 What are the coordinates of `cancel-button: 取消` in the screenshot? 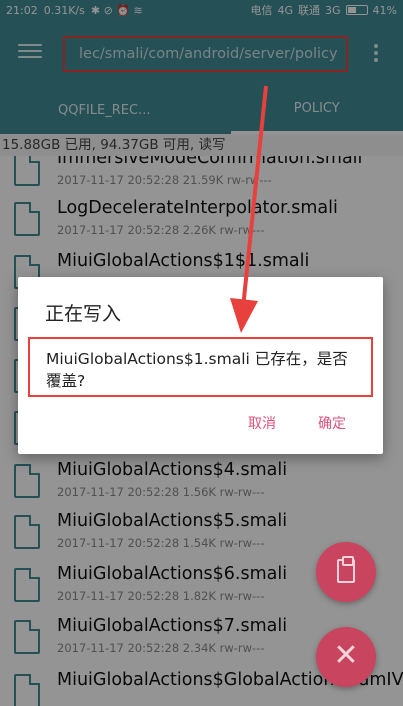 It's located at (262, 423).